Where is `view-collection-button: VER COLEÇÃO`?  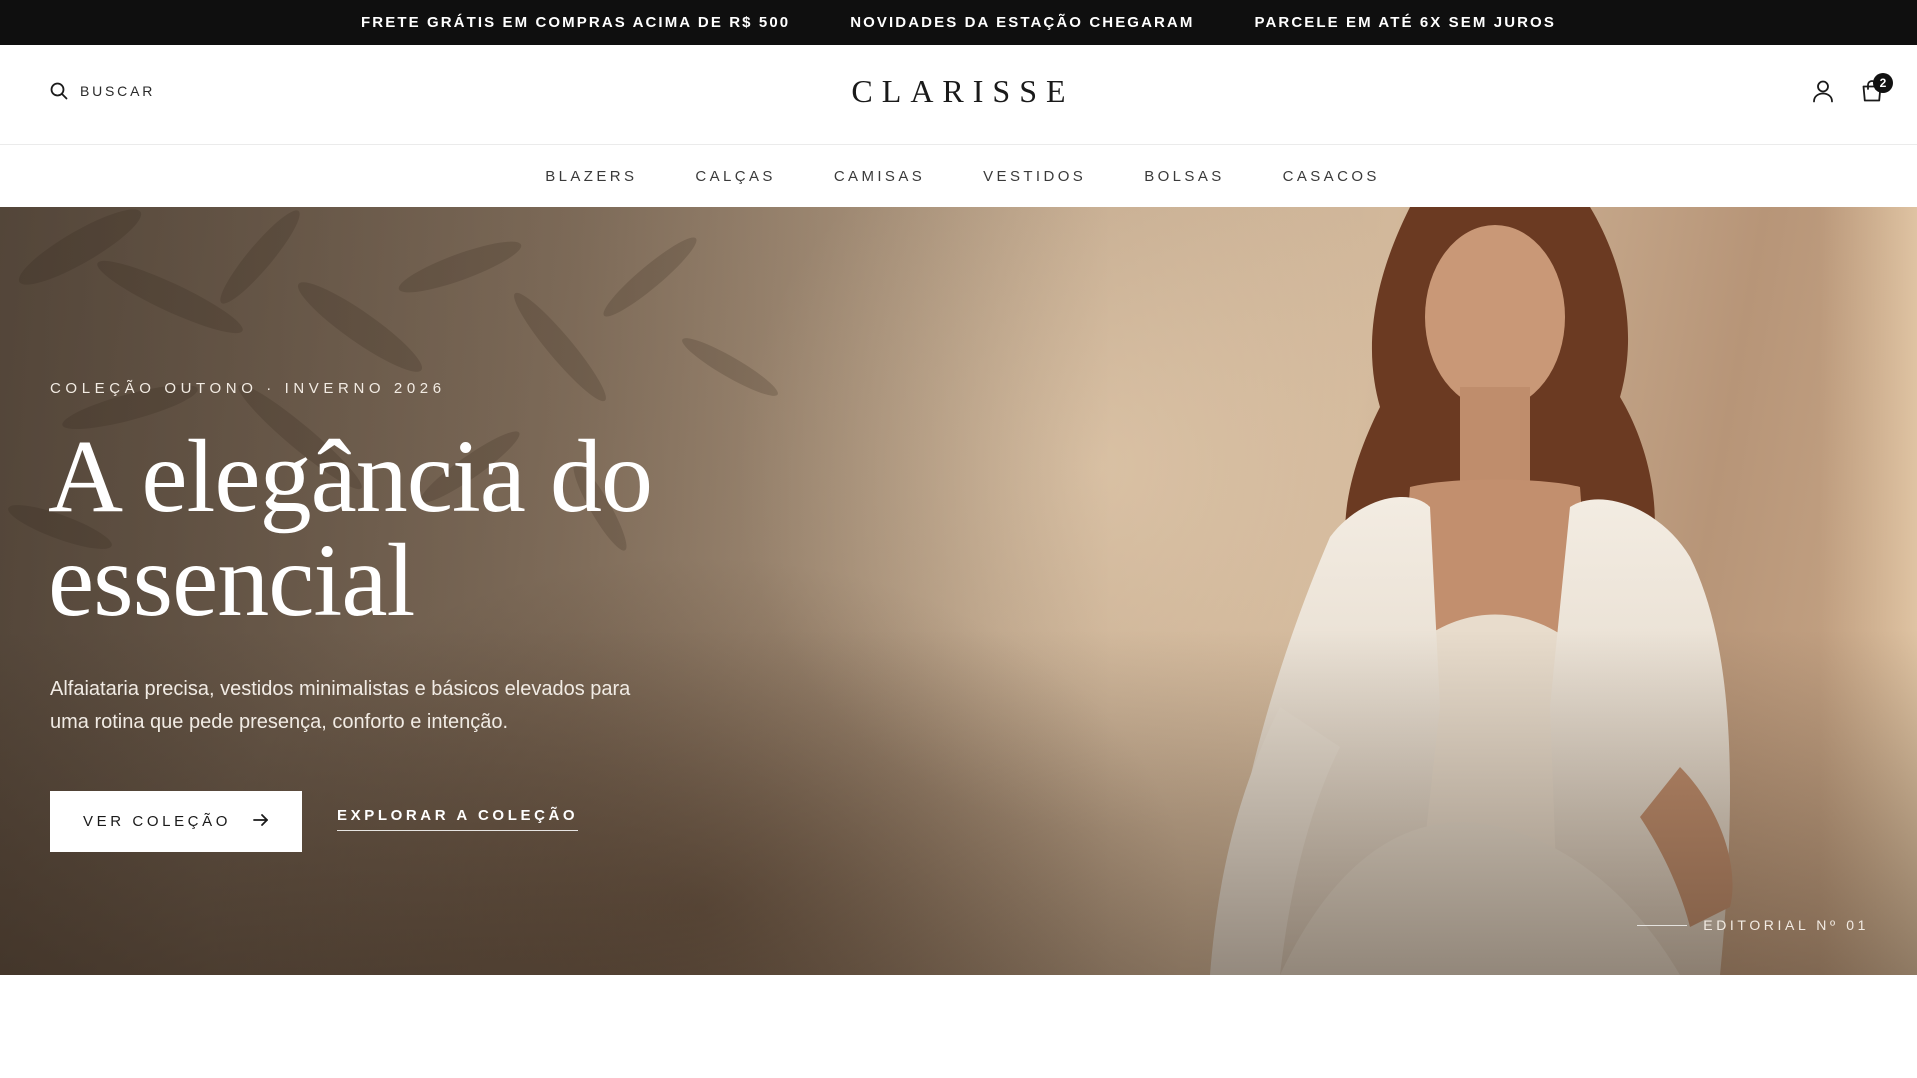 view-collection-button: VER COLEÇÃO is located at coordinates (176, 821).